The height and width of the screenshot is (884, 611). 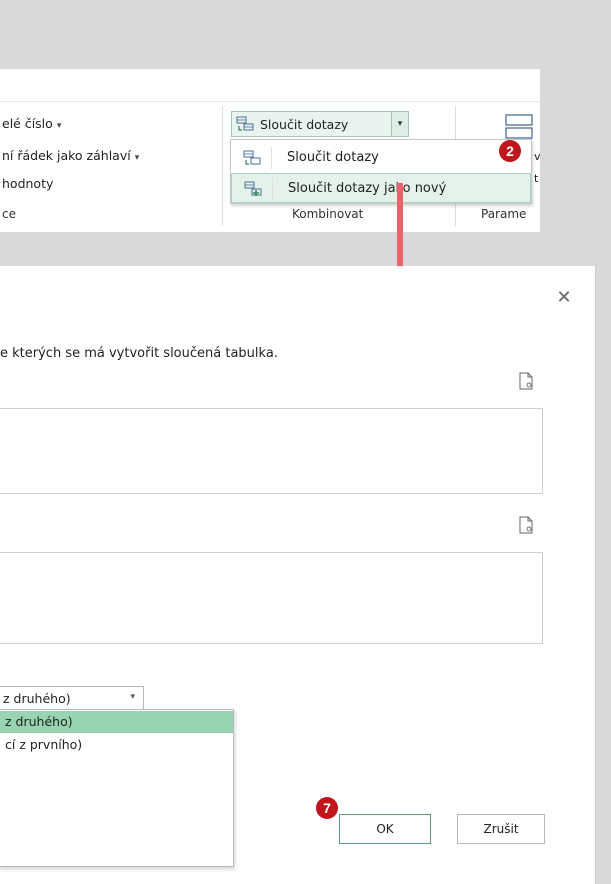 I want to click on step-badge-2: 2, so click(x=510, y=151).